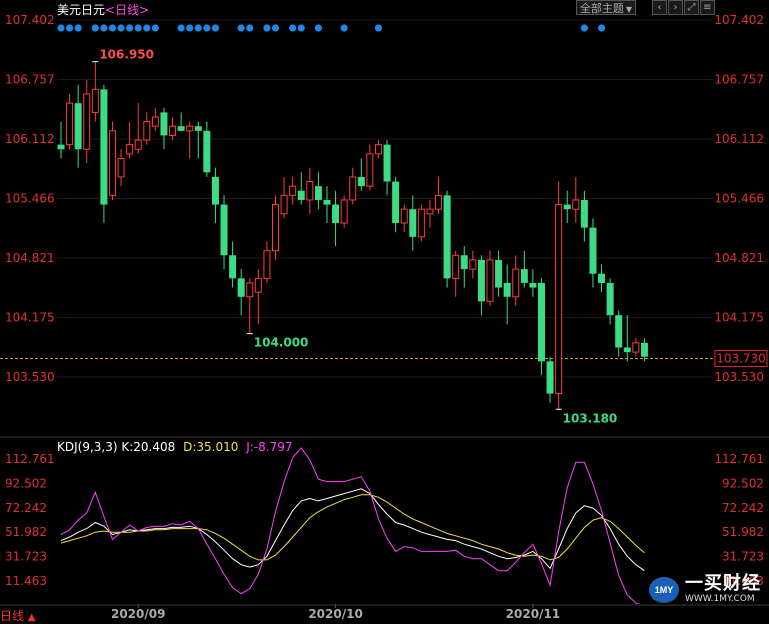  I want to click on period-selector: 日线, so click(127, 10).